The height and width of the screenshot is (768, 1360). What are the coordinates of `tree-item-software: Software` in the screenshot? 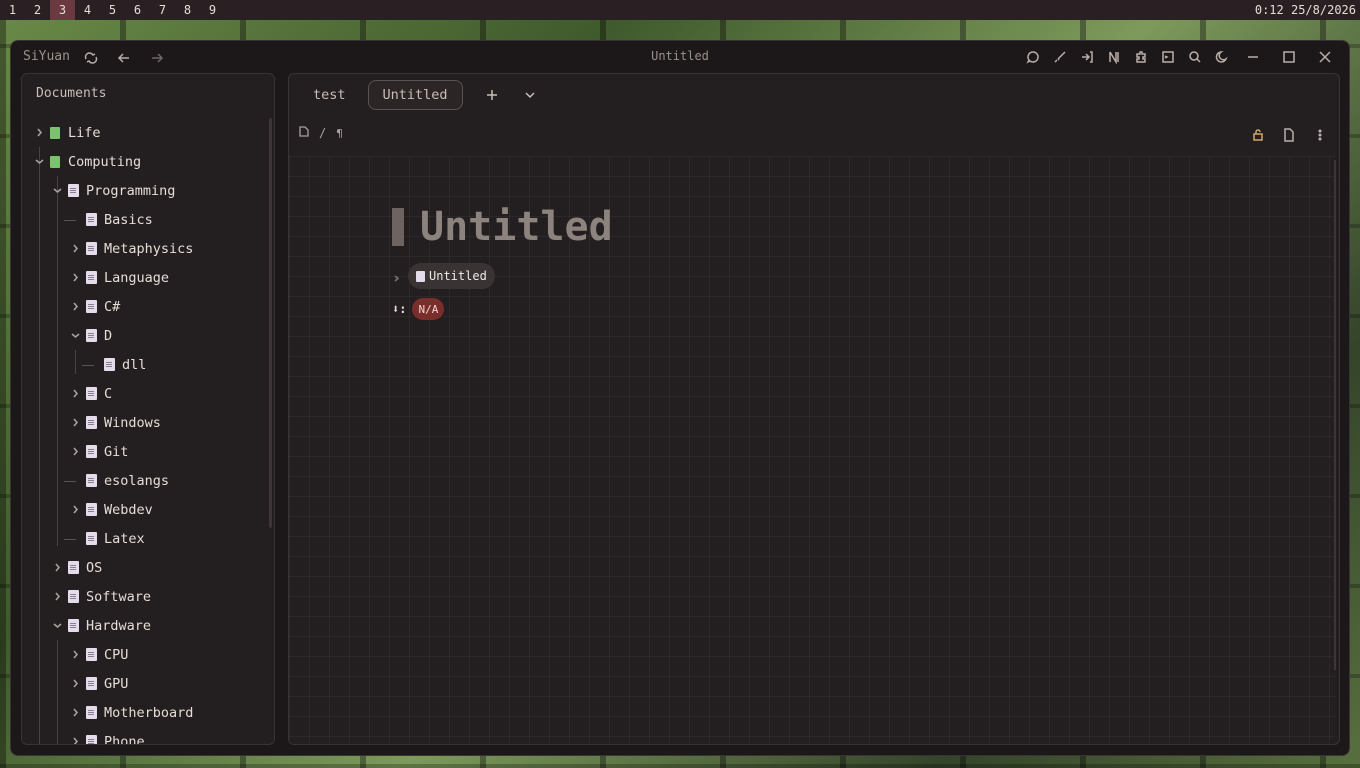 It's located at (100, 596).